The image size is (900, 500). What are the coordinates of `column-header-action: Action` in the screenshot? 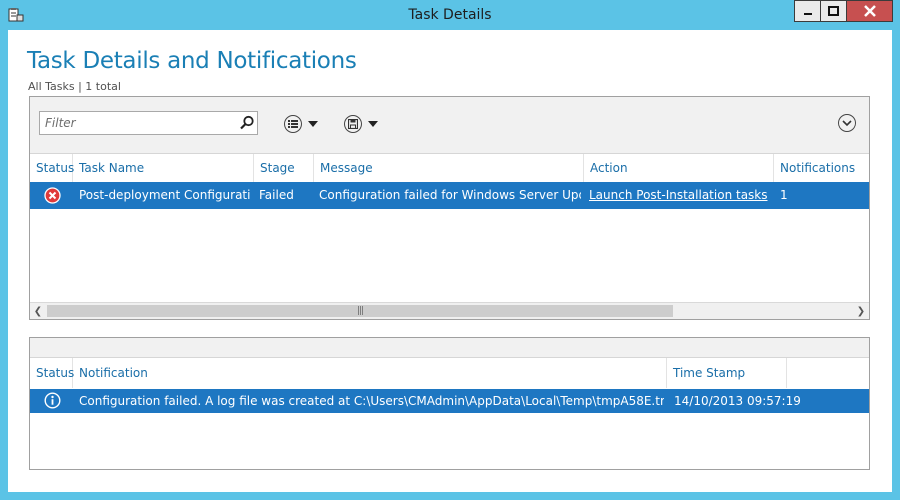 It's located at (679, 168).